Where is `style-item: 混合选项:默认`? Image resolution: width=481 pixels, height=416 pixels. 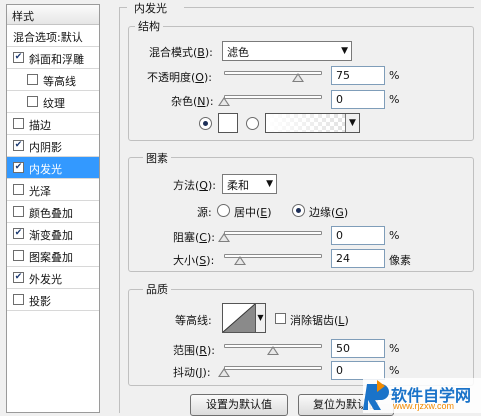 style-item: 混合选项:默认 is located at coordinates (53, 36).